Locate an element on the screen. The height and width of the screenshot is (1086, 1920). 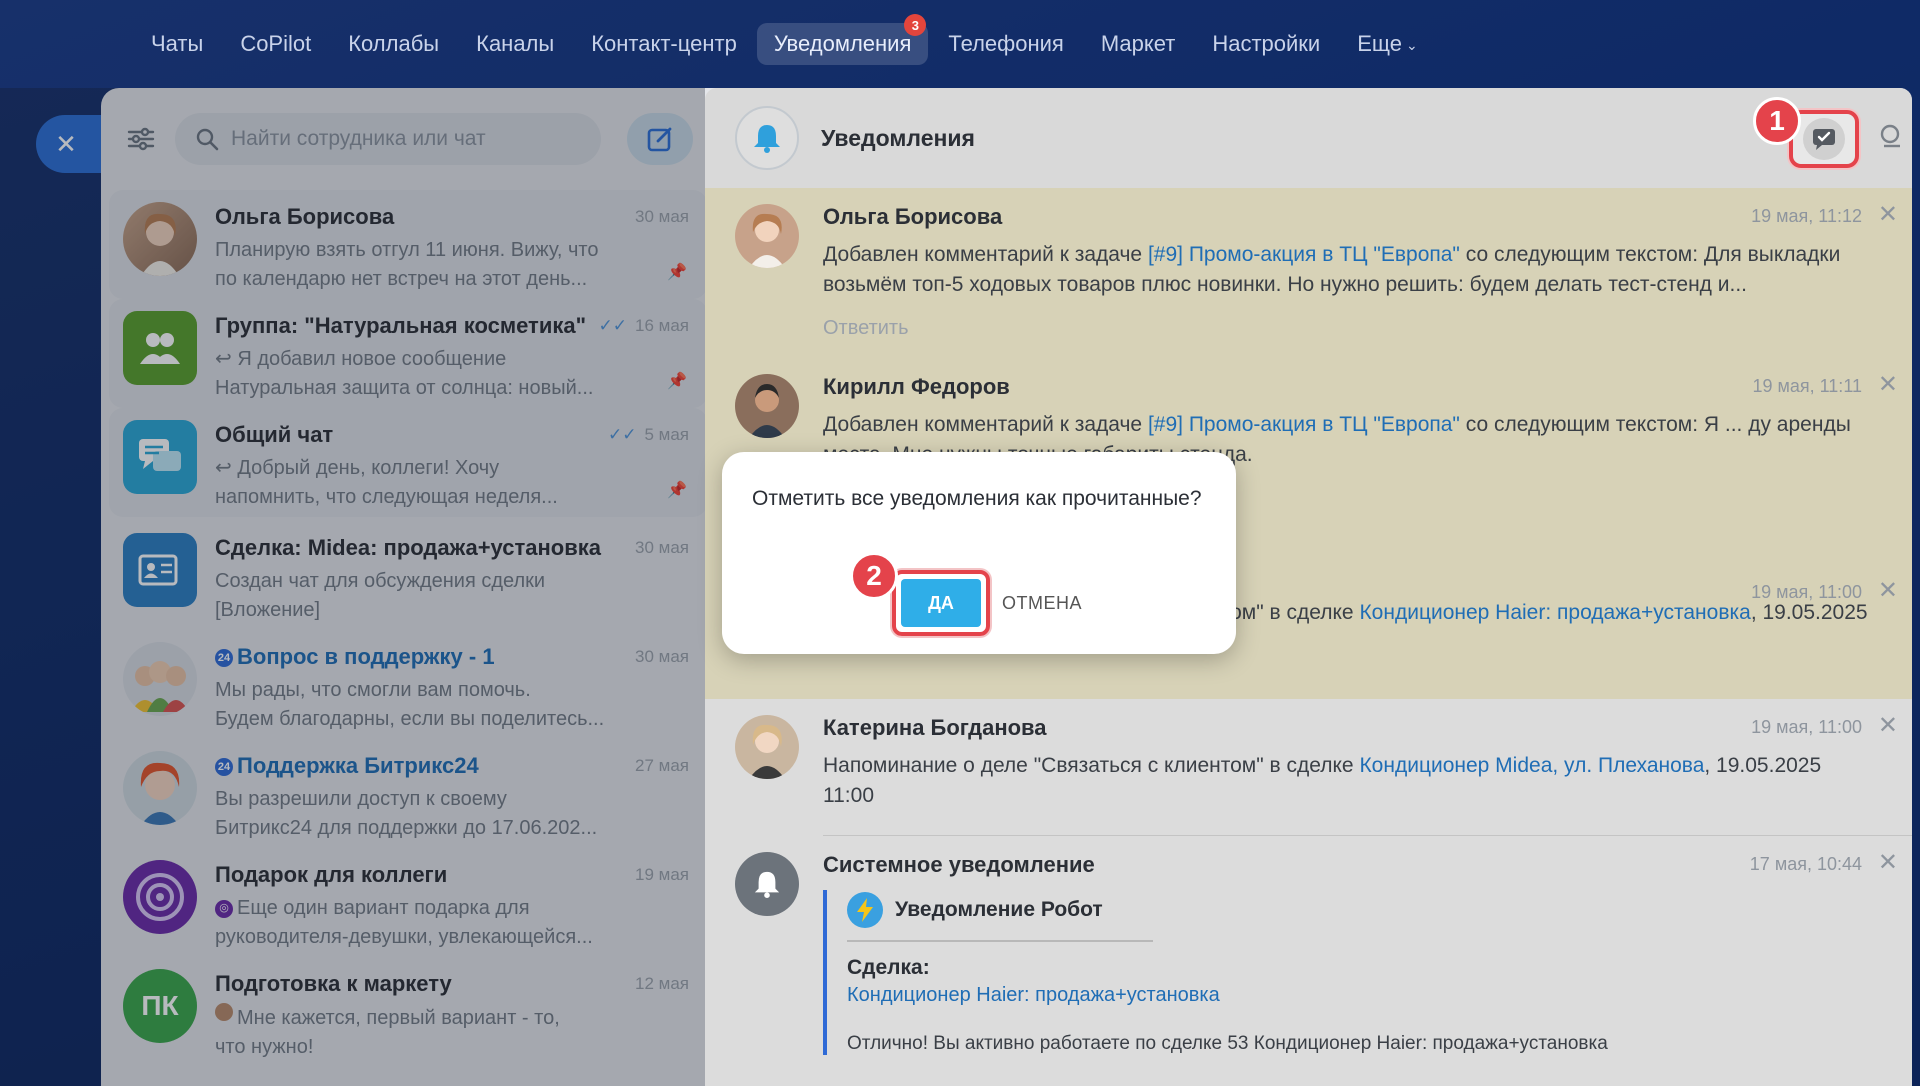
chat-name: Ольга Борисова is located at coordinates (305, 216).